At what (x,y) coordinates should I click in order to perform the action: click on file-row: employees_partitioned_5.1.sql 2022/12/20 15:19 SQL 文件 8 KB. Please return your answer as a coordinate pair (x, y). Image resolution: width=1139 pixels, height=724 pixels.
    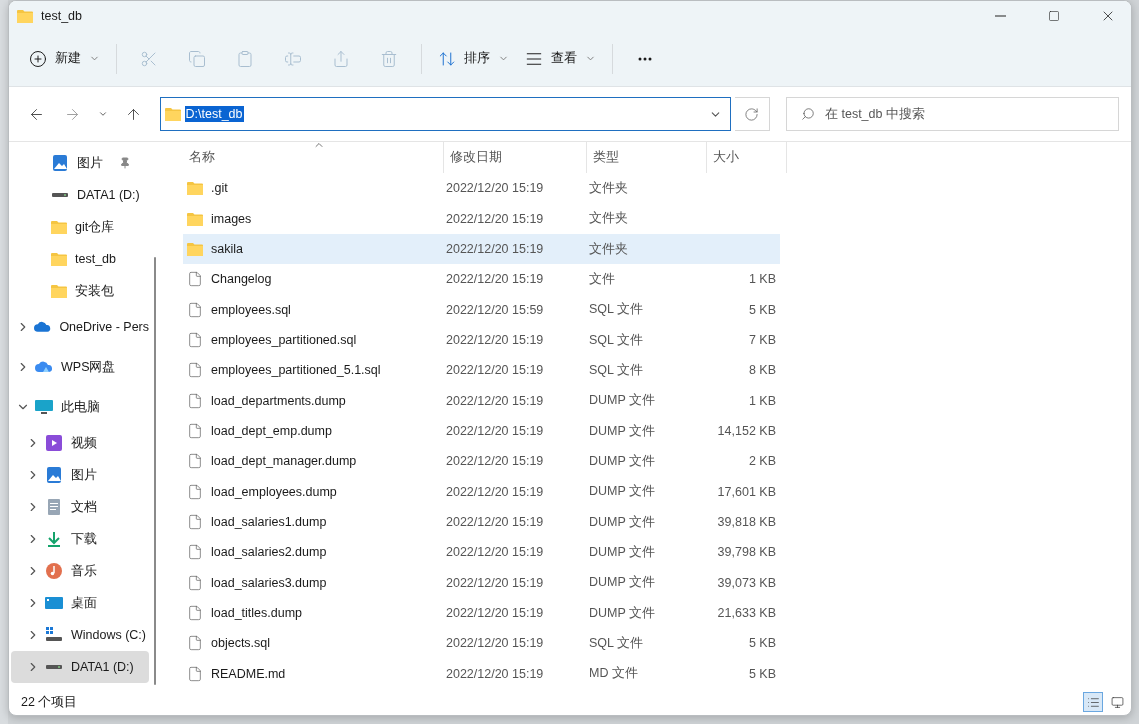
    Looking at the image, I should click on (481, 370).